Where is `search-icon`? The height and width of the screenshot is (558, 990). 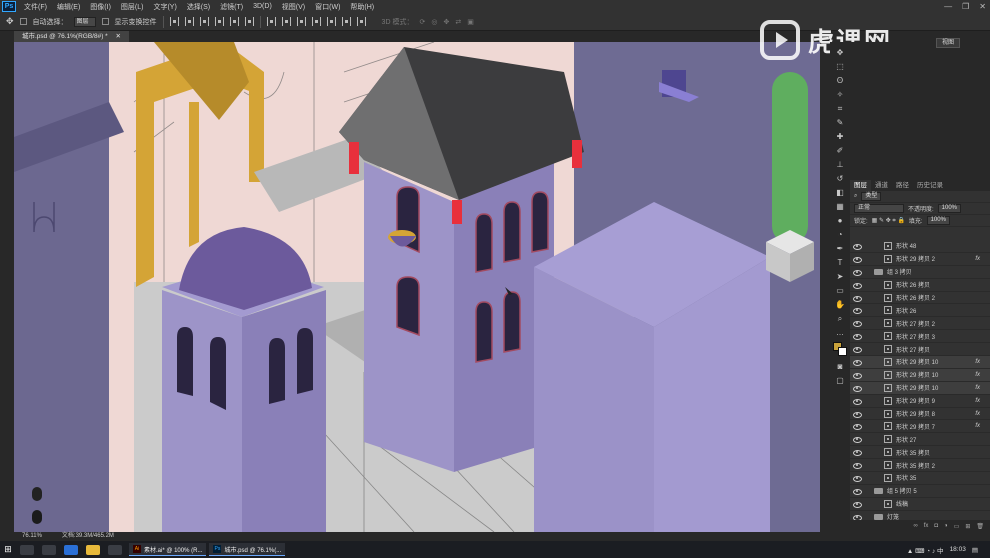
search-icon is located at coordinates (27, 549).